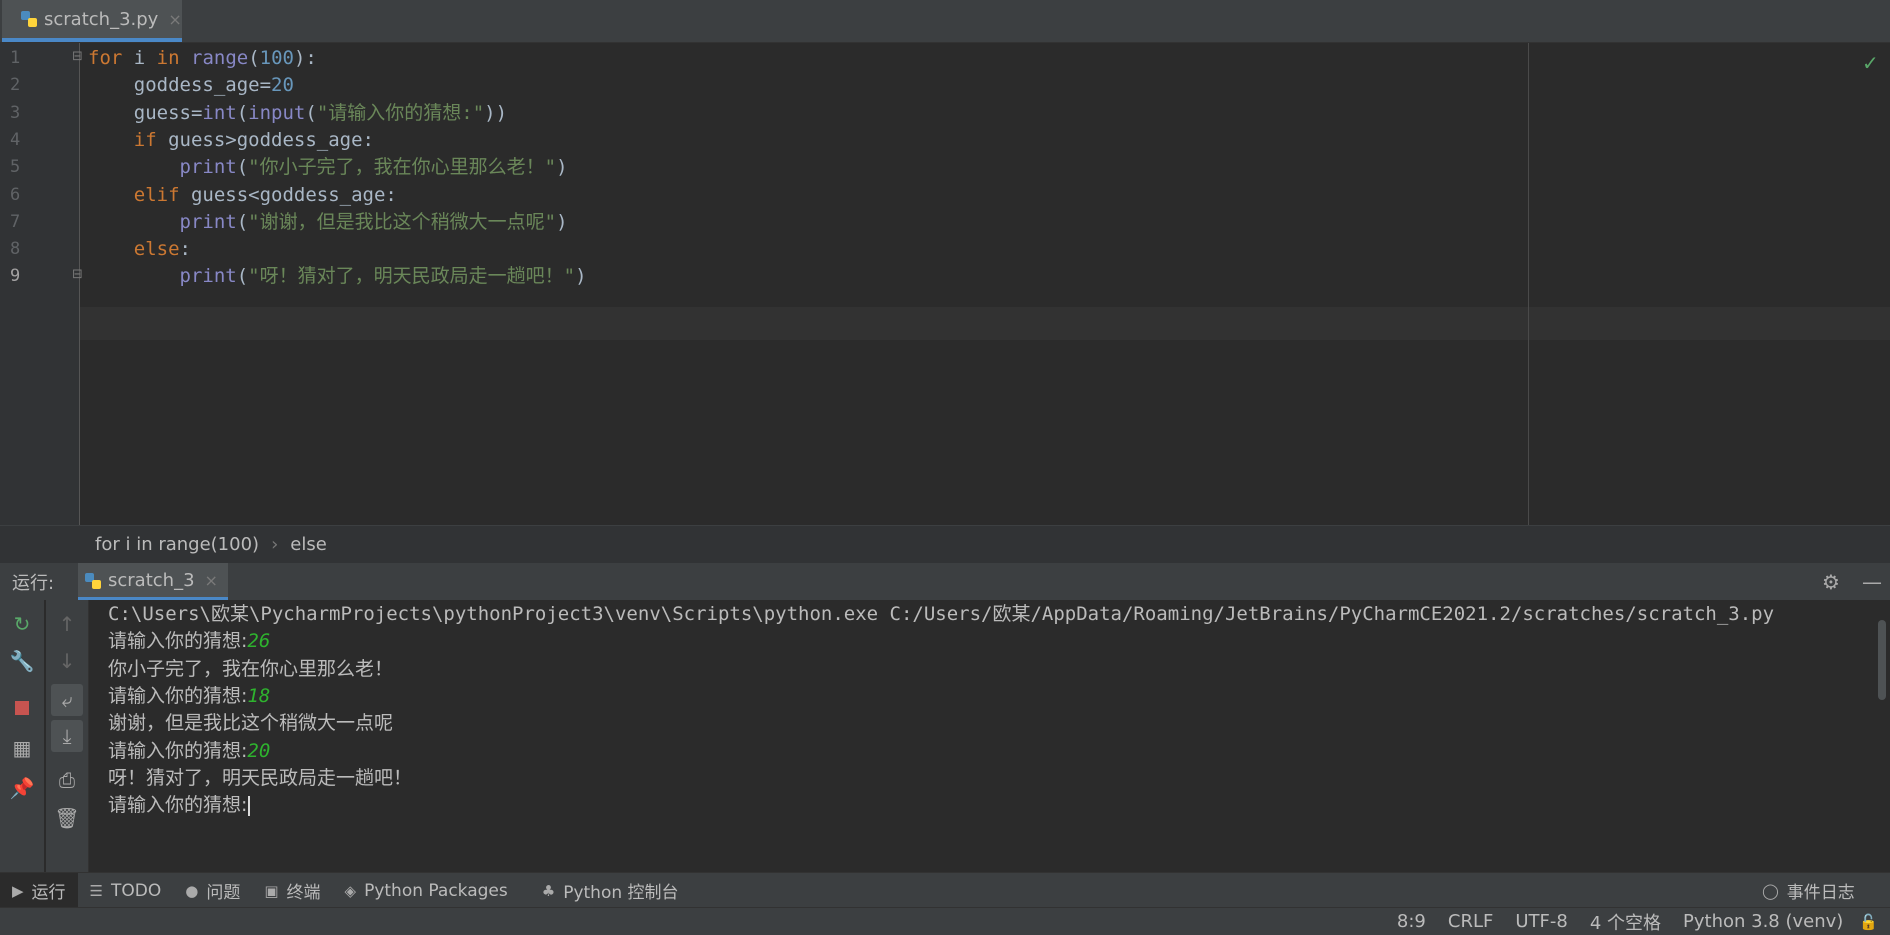  Describe the element at coordinates (67, 780) in the screenshot. I see `print-icon: ⎙` at that location.